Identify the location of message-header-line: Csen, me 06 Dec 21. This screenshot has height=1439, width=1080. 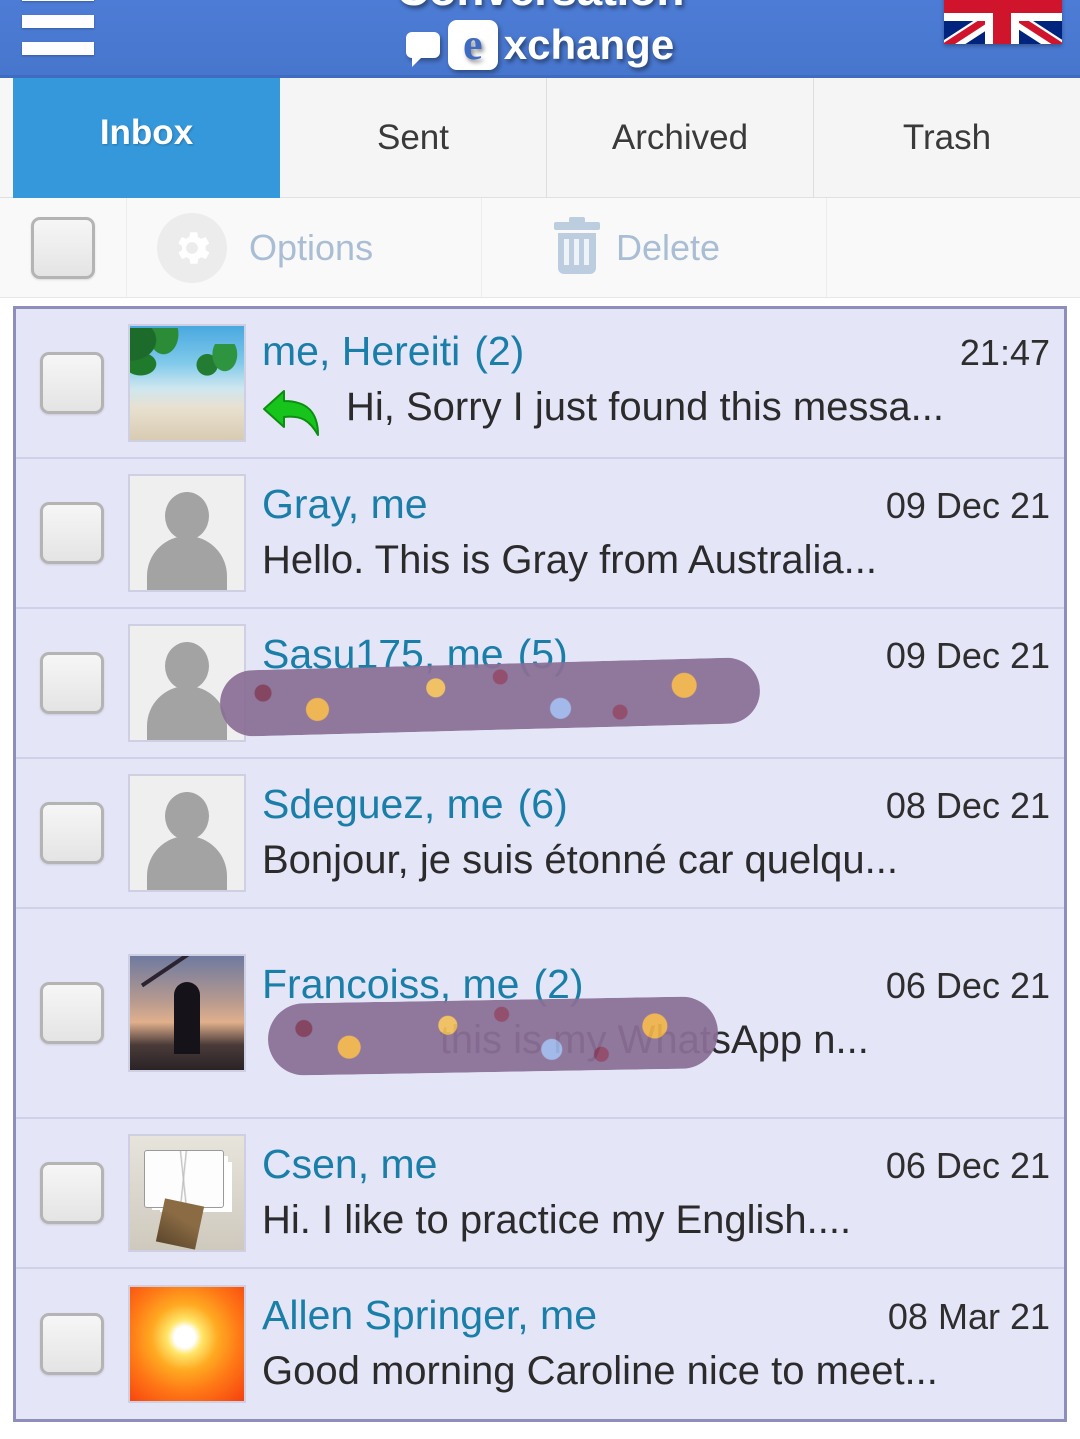
(656, 1164).